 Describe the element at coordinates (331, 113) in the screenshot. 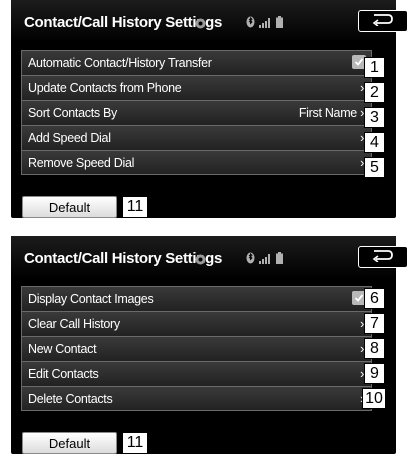

I see `sort-value: First Name ›` at that location.